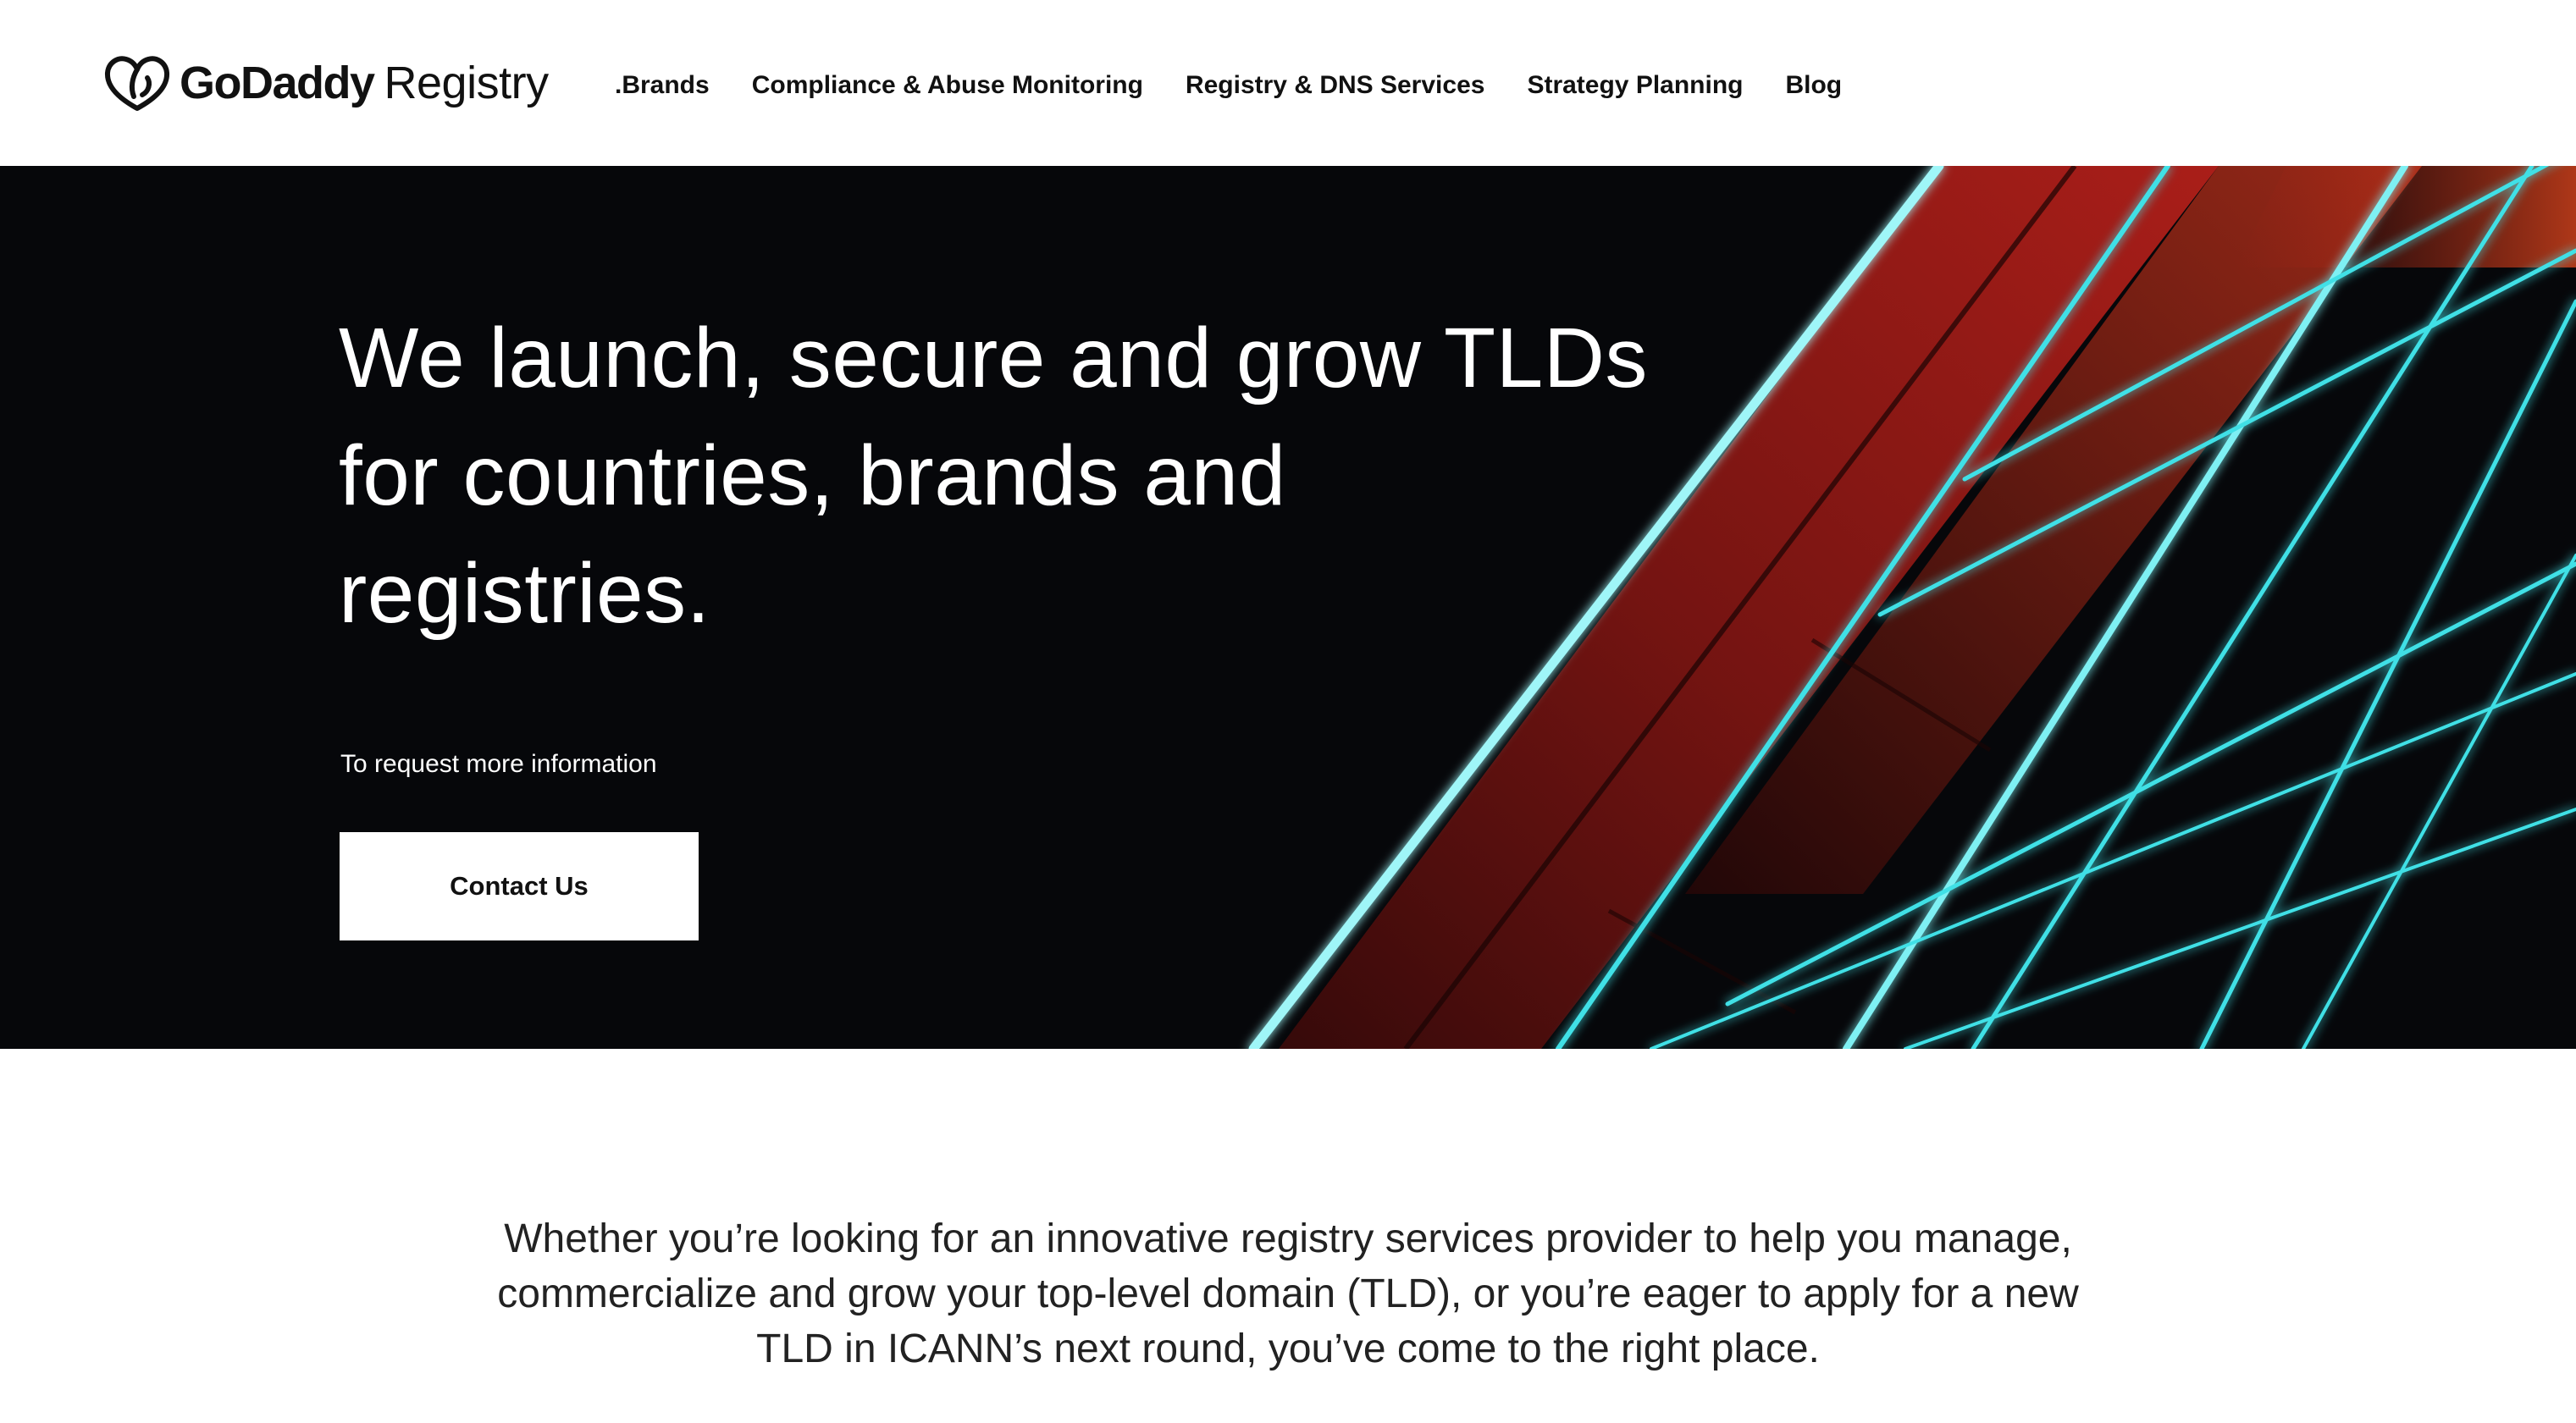 This screenshot has width=2576, height=1423. What do you see at coordinates (662, 85) in the screenshot?
I see `nav-item-brands: .Brands` at bounding box center [662, 85].